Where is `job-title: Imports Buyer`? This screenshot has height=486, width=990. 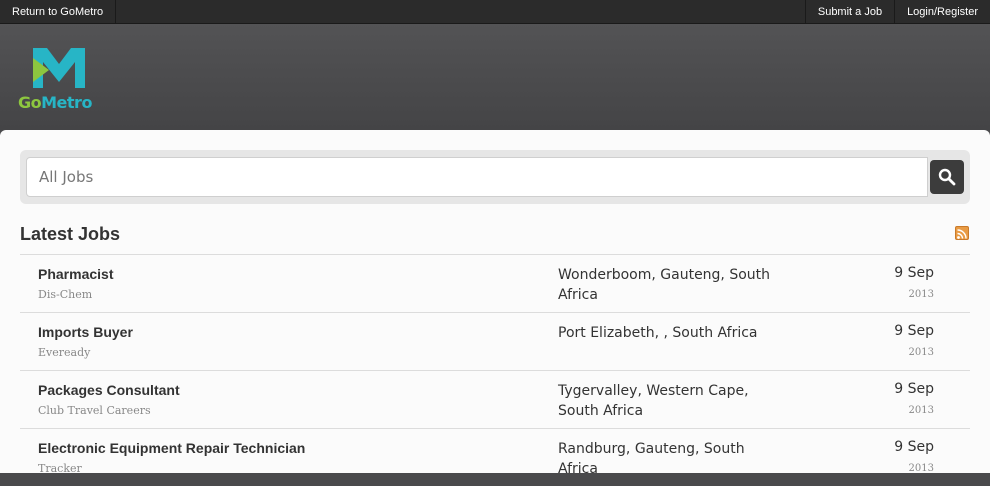
job-title: Imports Buyer is located at coordinates (85, 332).